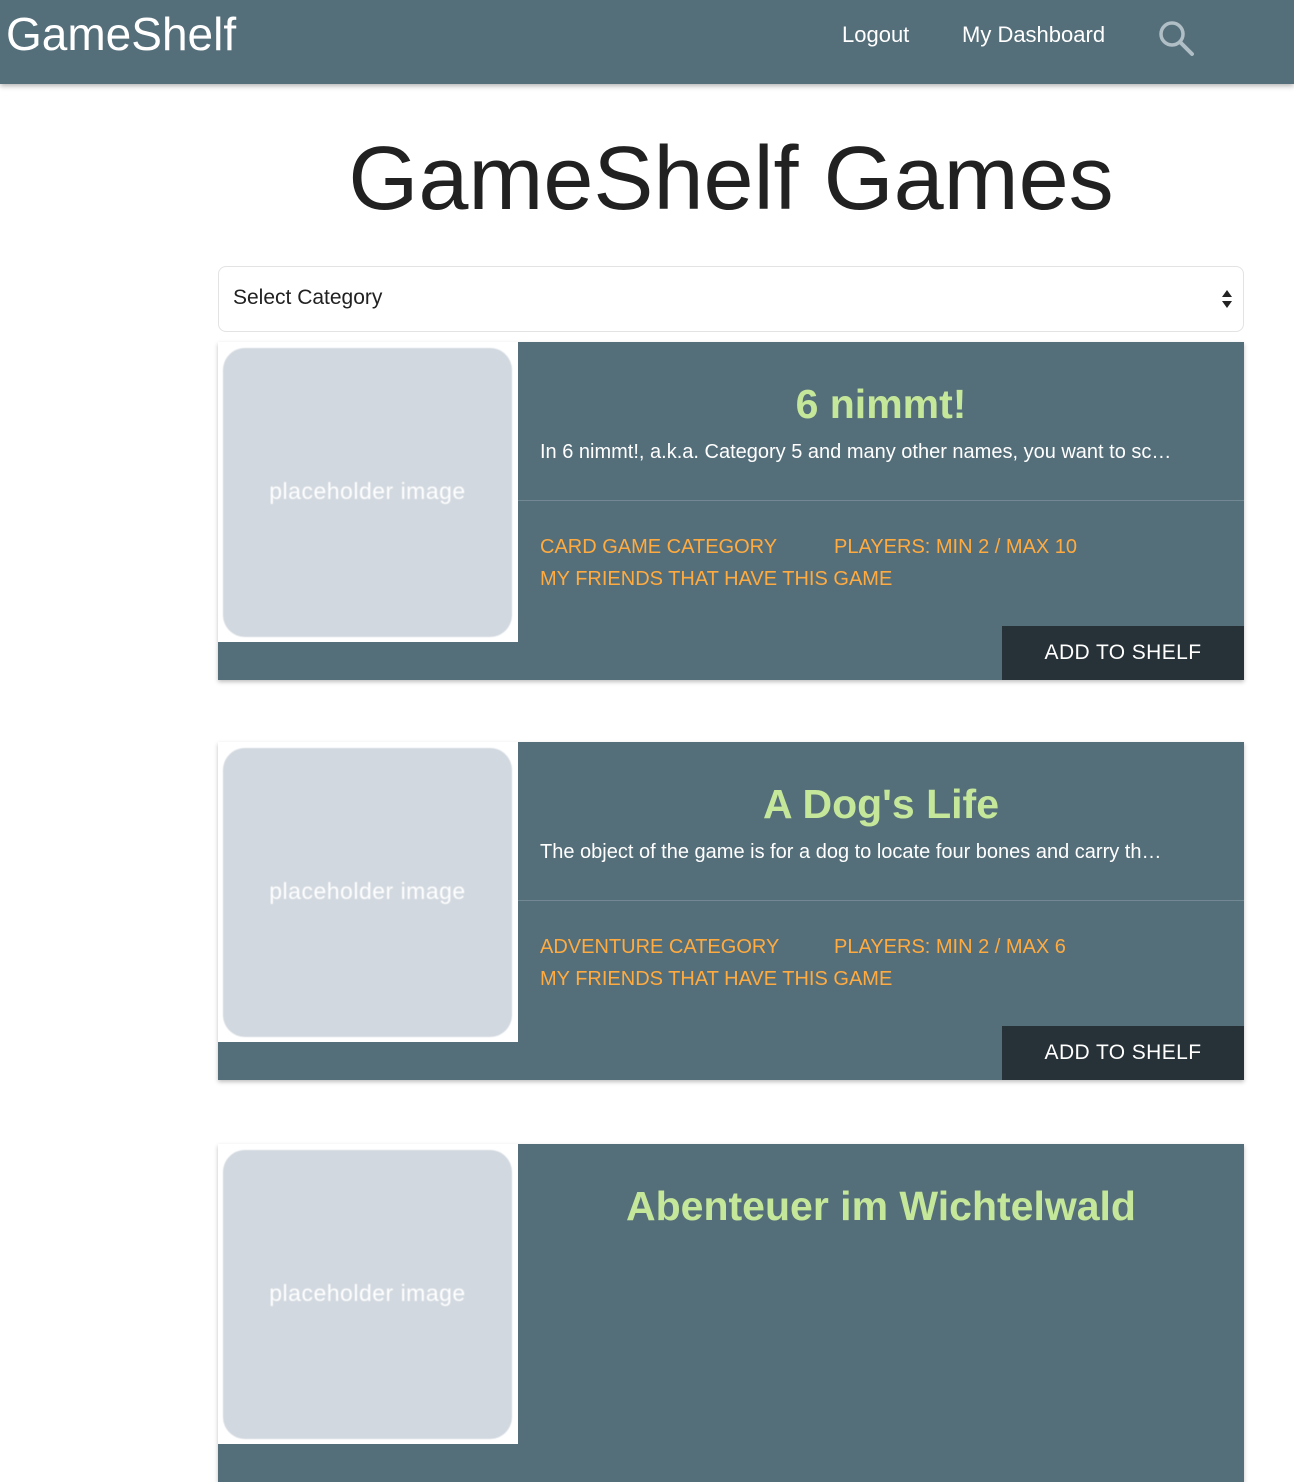 The height and width of the screenshot is (1482, 1294). What do you see at coordinates (308, 297) in the screenshot?
I see `category-select-value: Select Category` at bounding box center [308, 297].